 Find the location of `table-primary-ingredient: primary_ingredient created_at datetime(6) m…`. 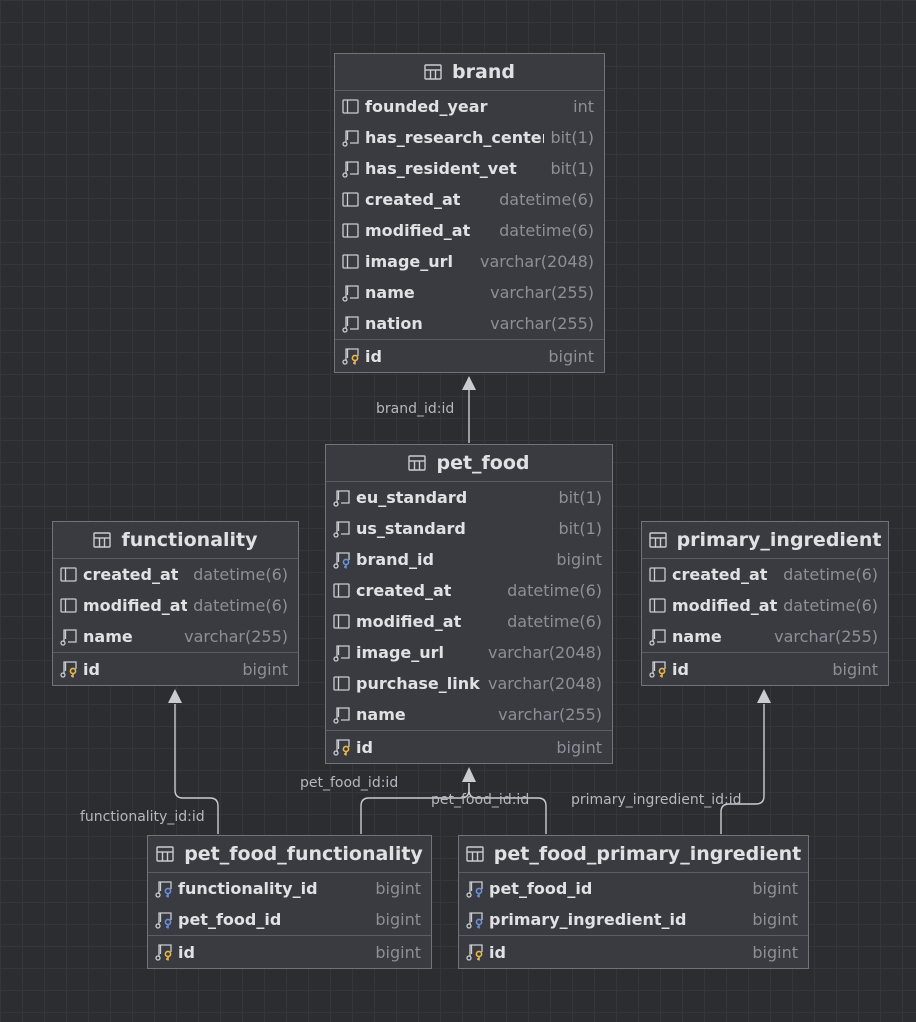

table-primary-ingredient: primary_ingredient created_at datetime(6) m… is located at coordinates (765, 603).